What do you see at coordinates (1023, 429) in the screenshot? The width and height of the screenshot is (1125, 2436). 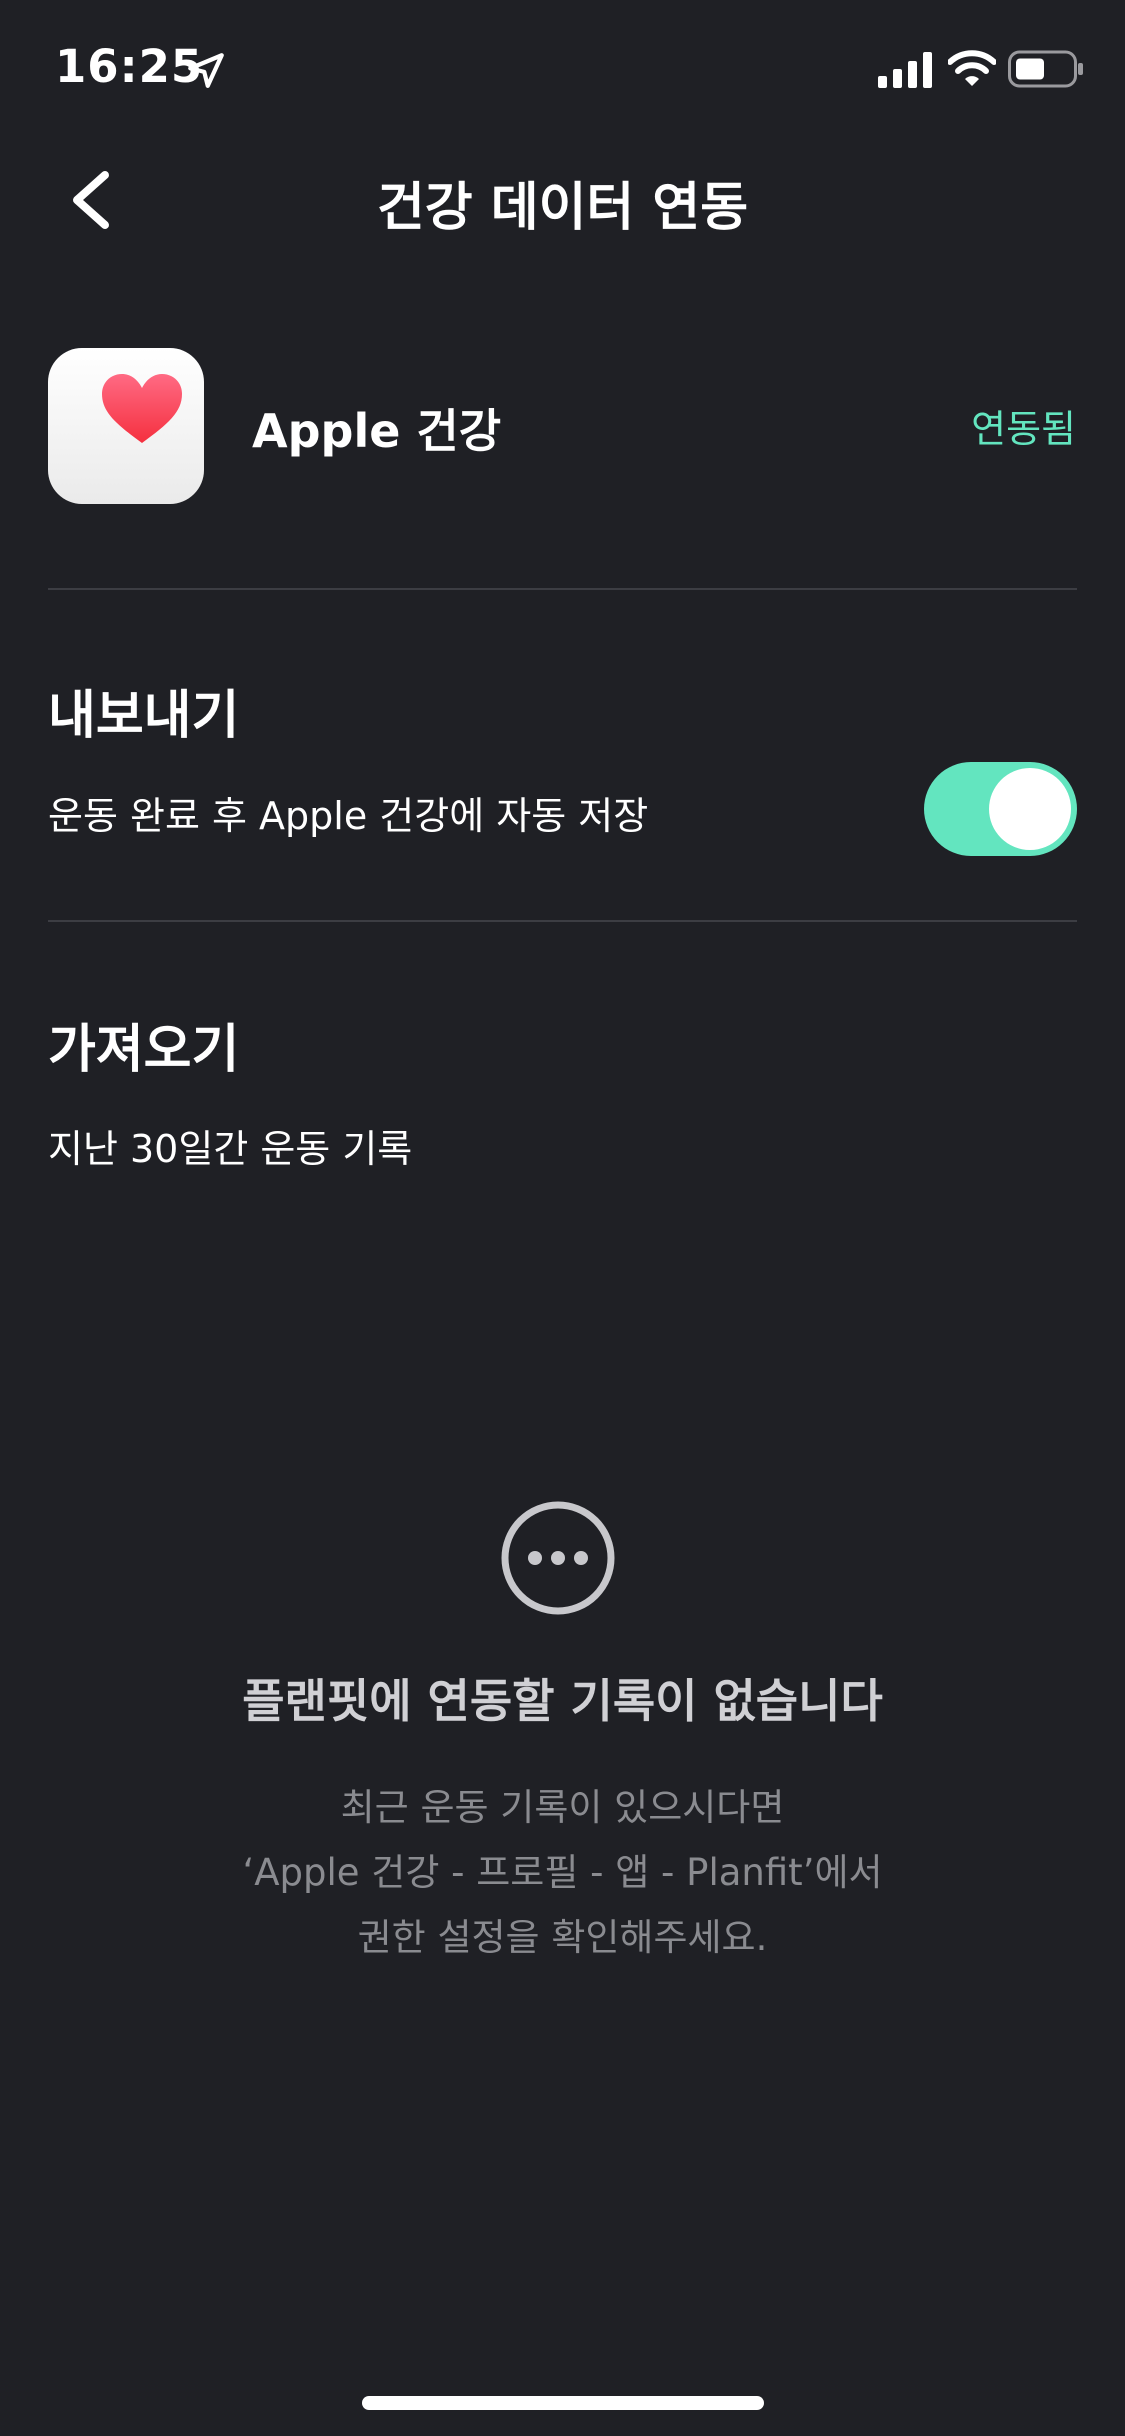 I see `integration-status-badge: 연동됨` at bounding box center [1023, 429].